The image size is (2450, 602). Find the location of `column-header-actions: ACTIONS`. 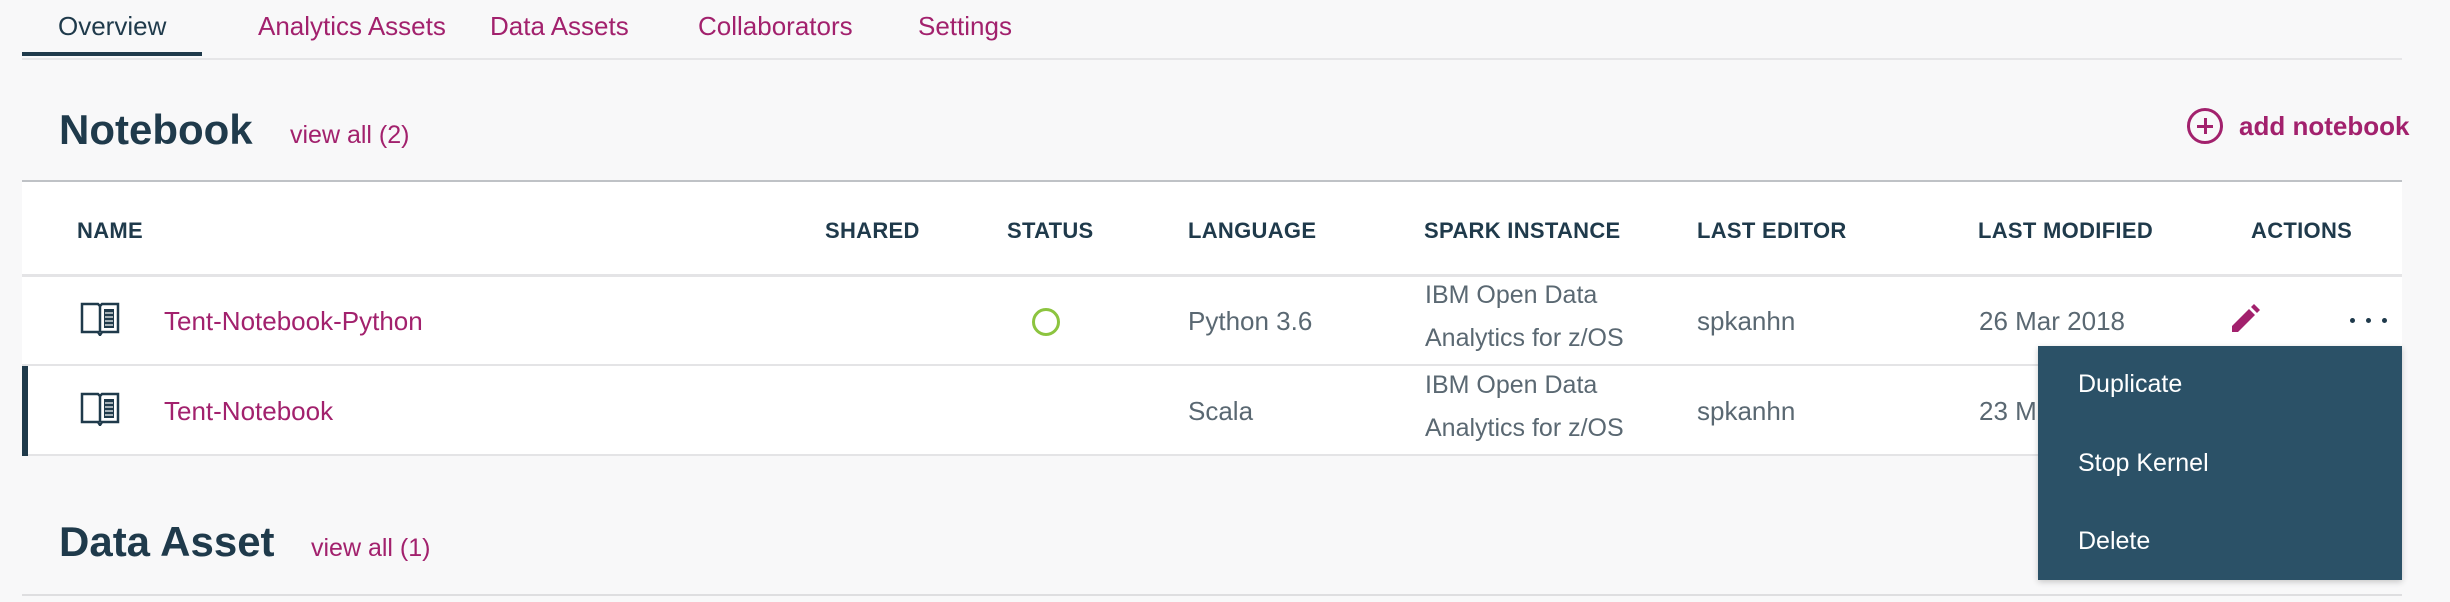

column-header-actions: ACTIONS is located at coordinates (2302, 230).